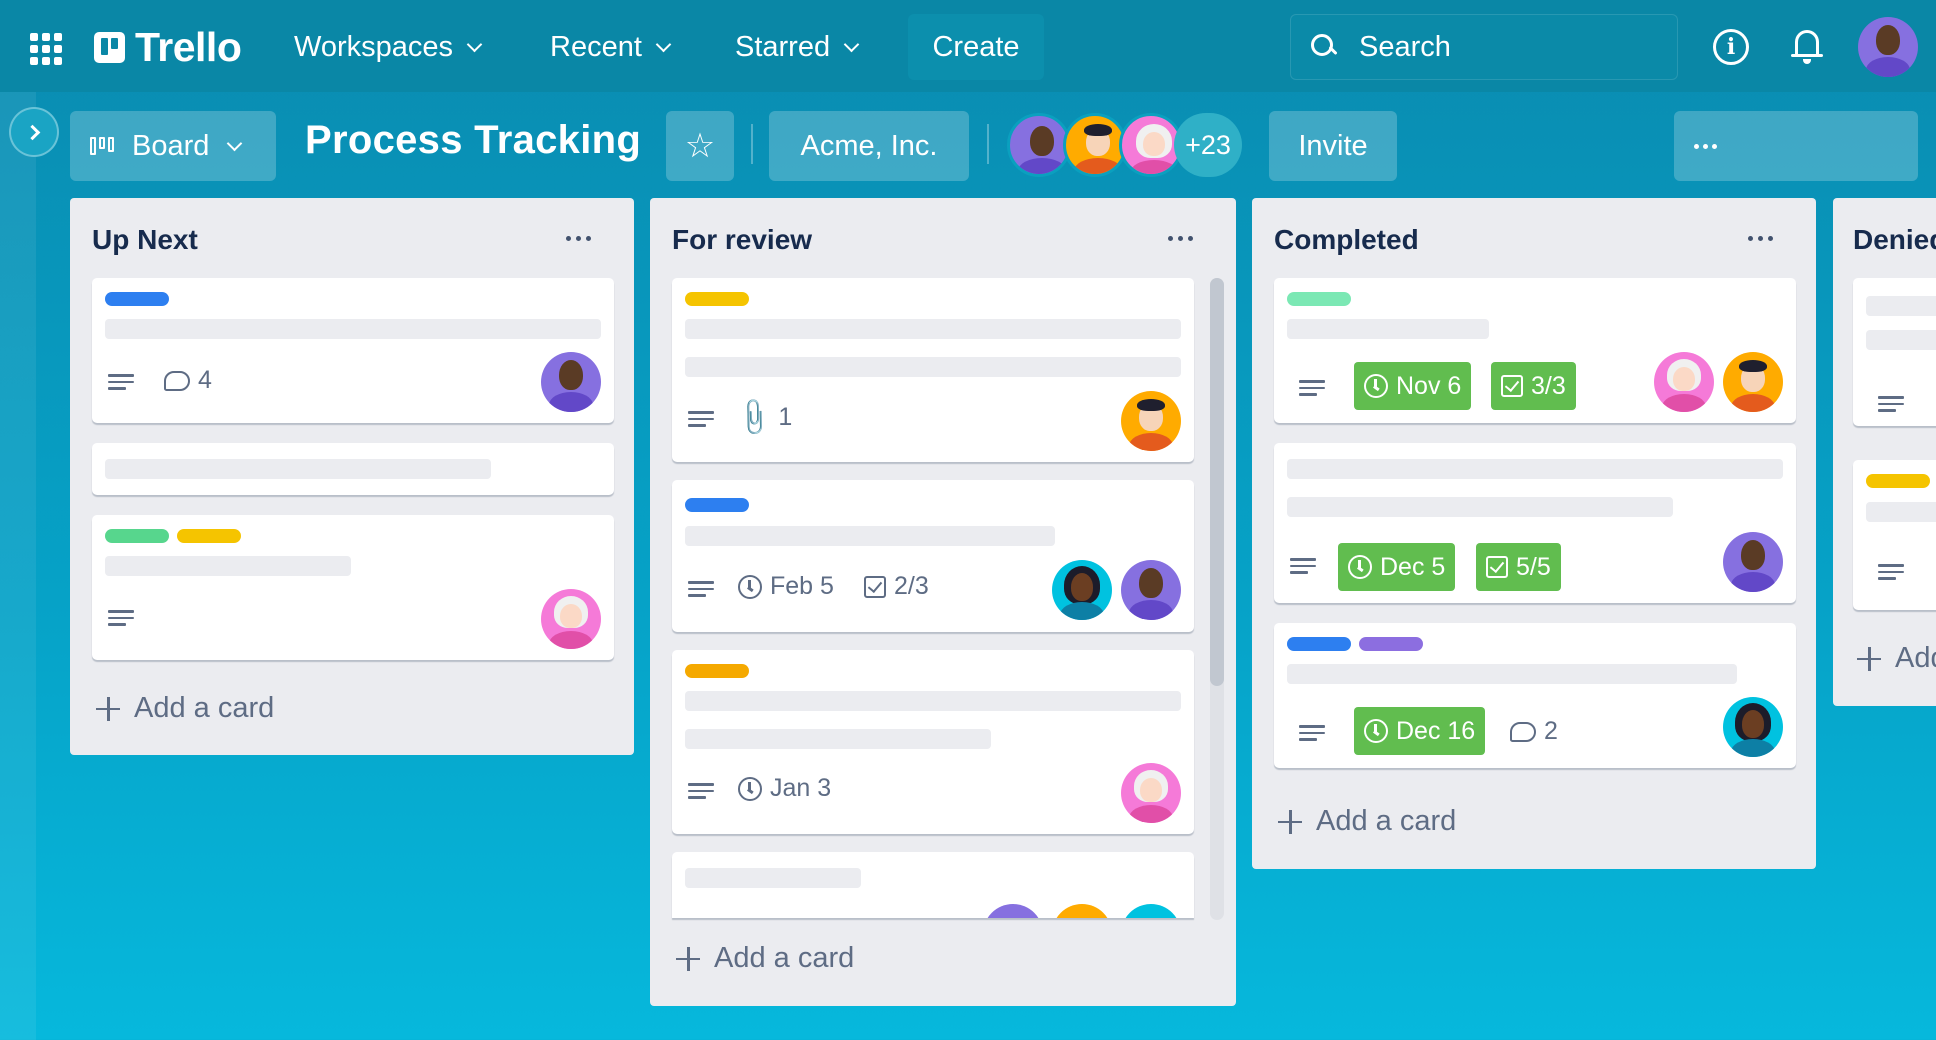 The height and width of the screenshot is (1040, 1936). What do you see at coordinates (353, 350) in the screenshot?
I see `card: 4` at bounding box center [353, 350].